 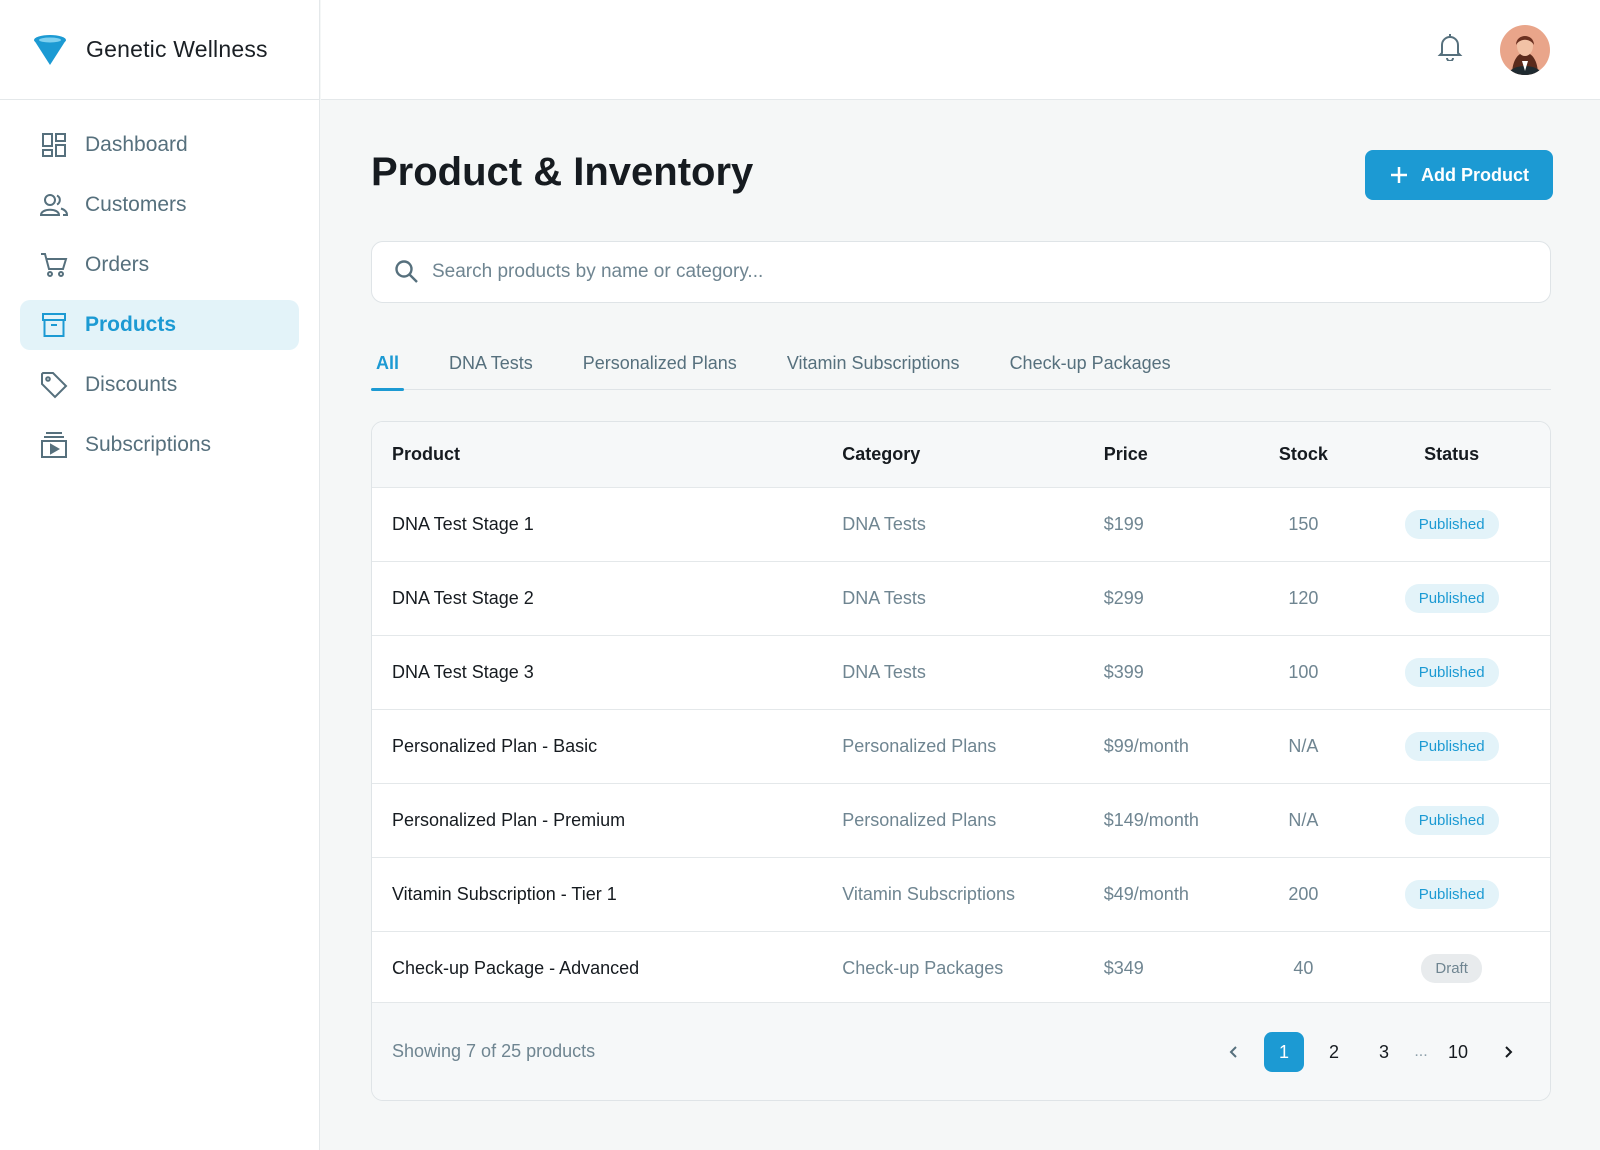 What do you see at coordinates (1090, 363) in the screenshot?
I see `tab-check-up-packages: Check-up Packages` at bounding box center [1090, 363].